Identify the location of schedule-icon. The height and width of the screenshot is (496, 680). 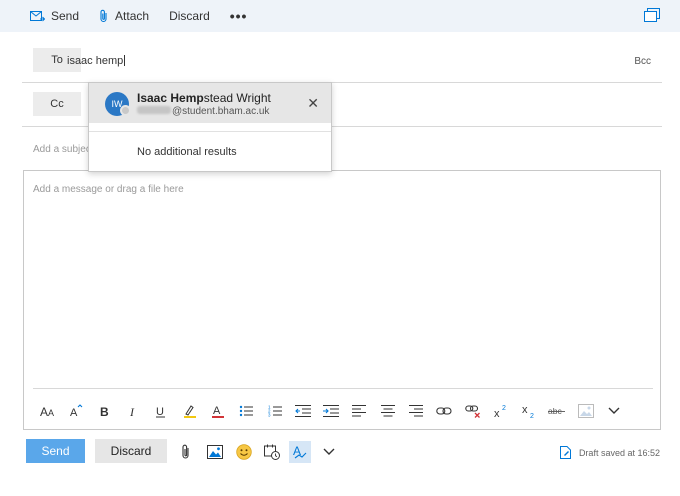
(272, 452).